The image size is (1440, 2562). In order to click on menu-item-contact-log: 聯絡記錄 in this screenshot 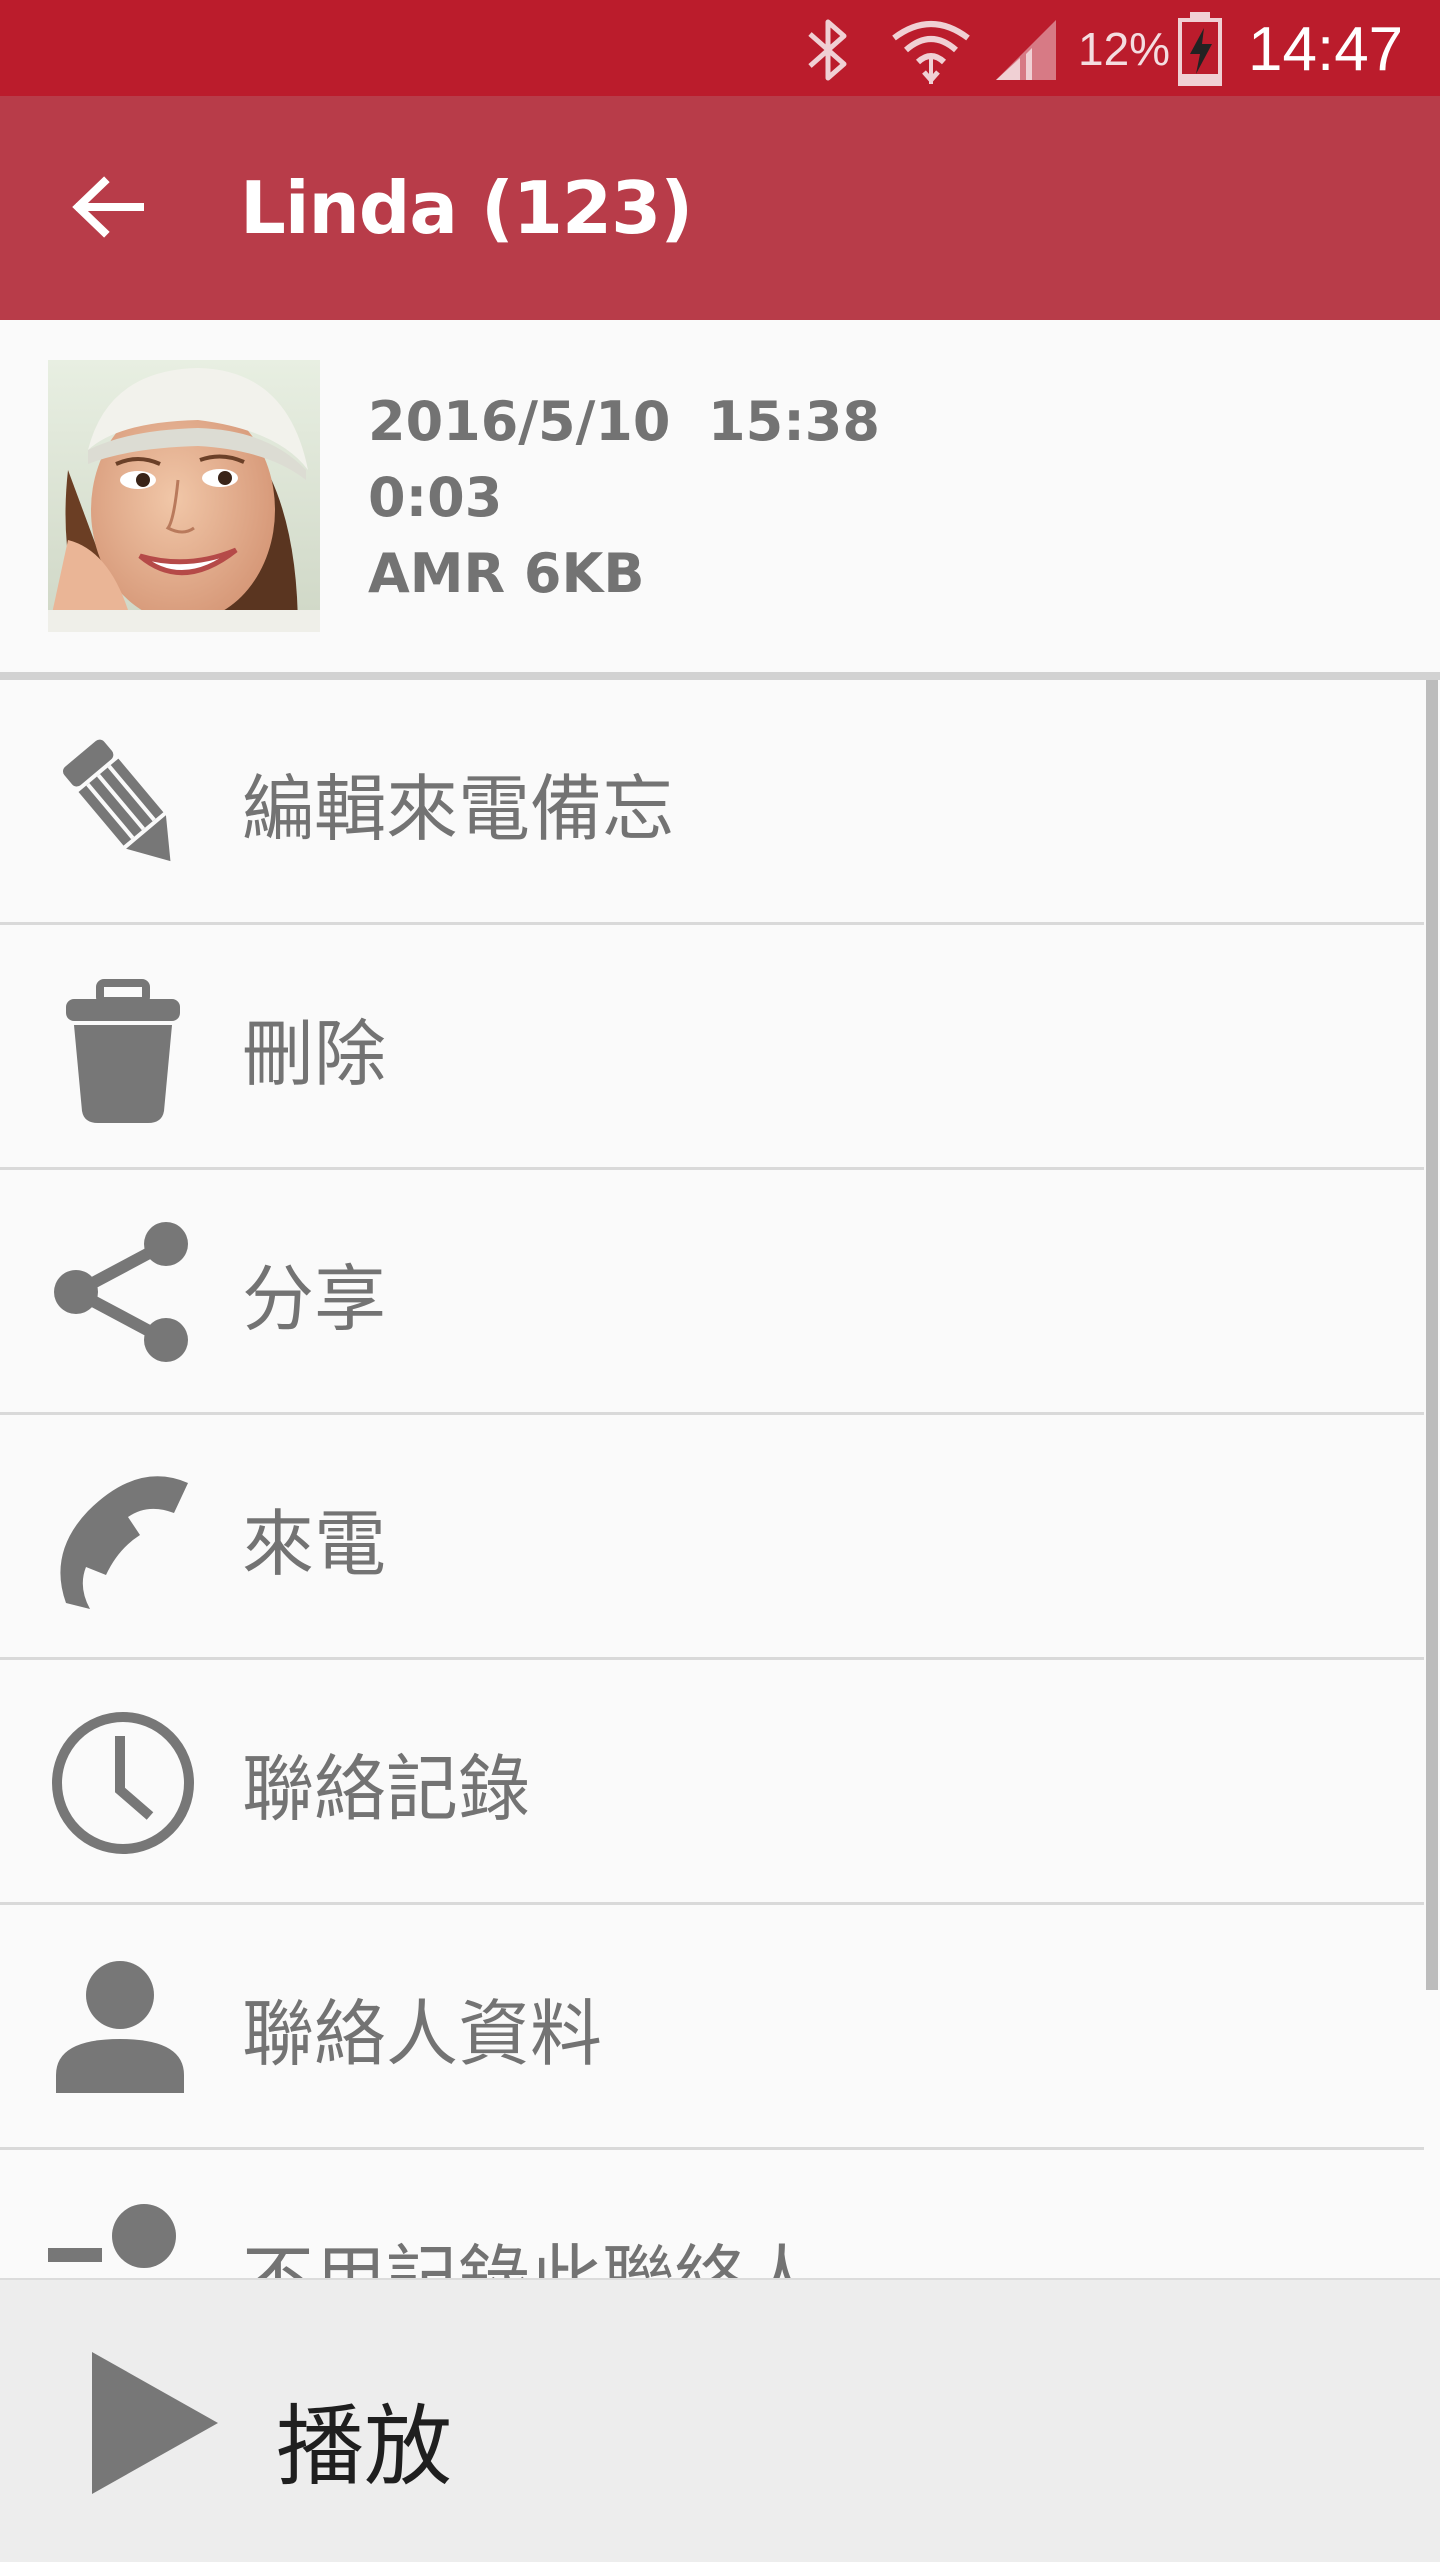, I will do `click(712, 1782)`.